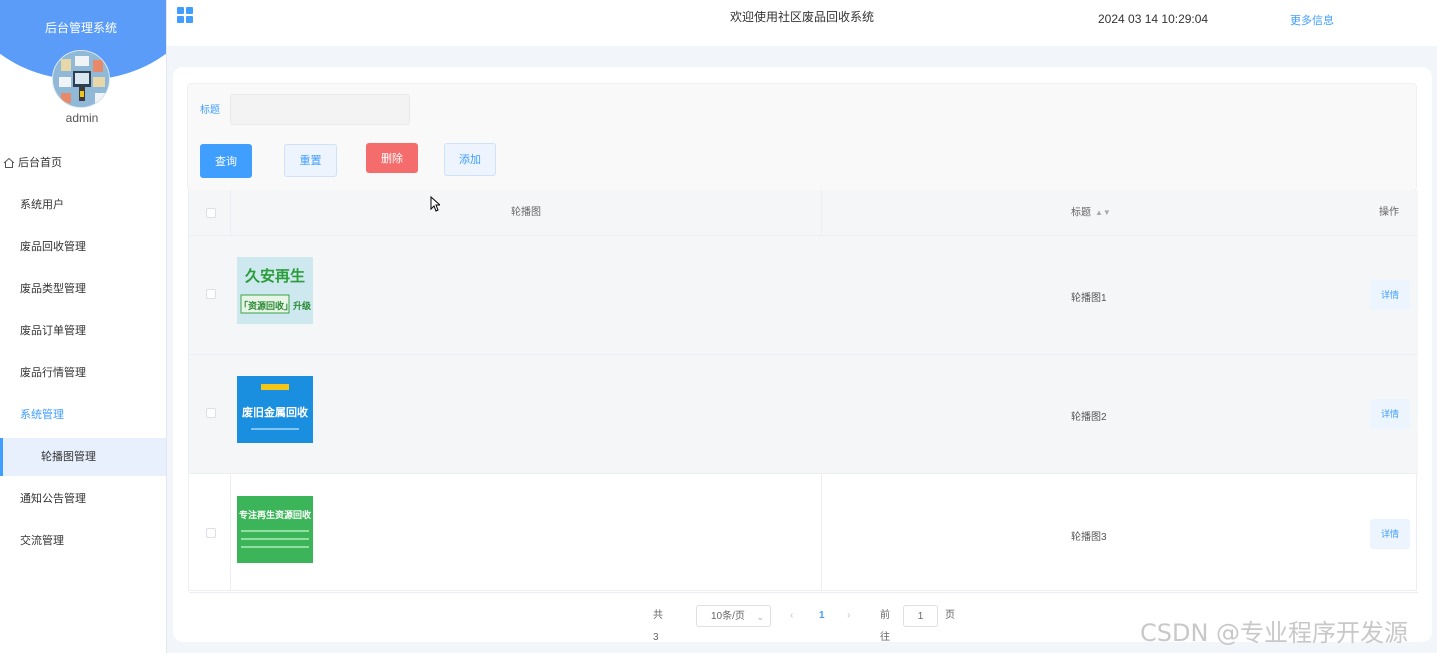  I want to click on image-text: 专注再生资源回收, so click(275, 515).